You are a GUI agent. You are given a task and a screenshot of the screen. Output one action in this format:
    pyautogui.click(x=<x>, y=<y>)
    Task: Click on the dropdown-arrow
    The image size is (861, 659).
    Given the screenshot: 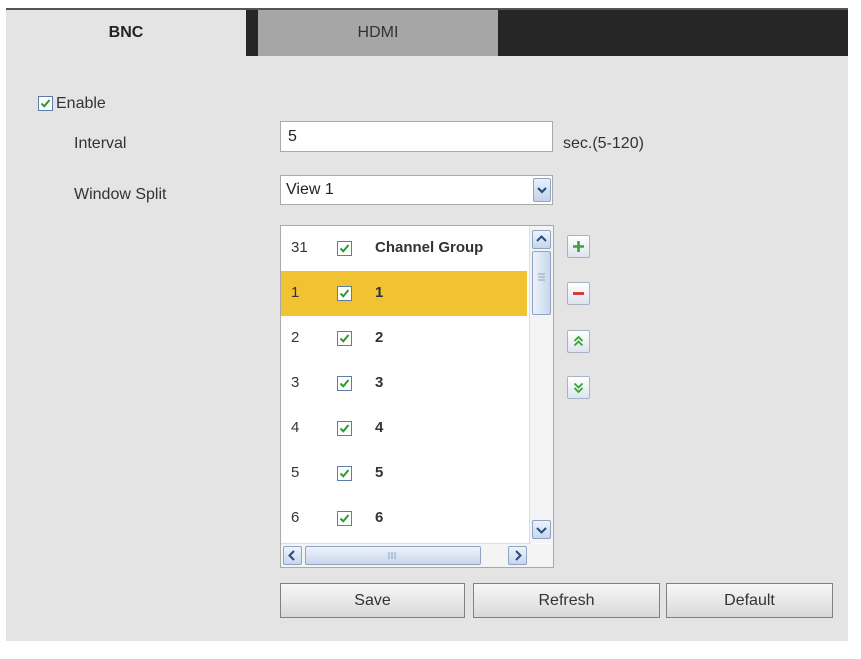 What is the action you would take?
    pyautogui.click(x=542, y=190)
    